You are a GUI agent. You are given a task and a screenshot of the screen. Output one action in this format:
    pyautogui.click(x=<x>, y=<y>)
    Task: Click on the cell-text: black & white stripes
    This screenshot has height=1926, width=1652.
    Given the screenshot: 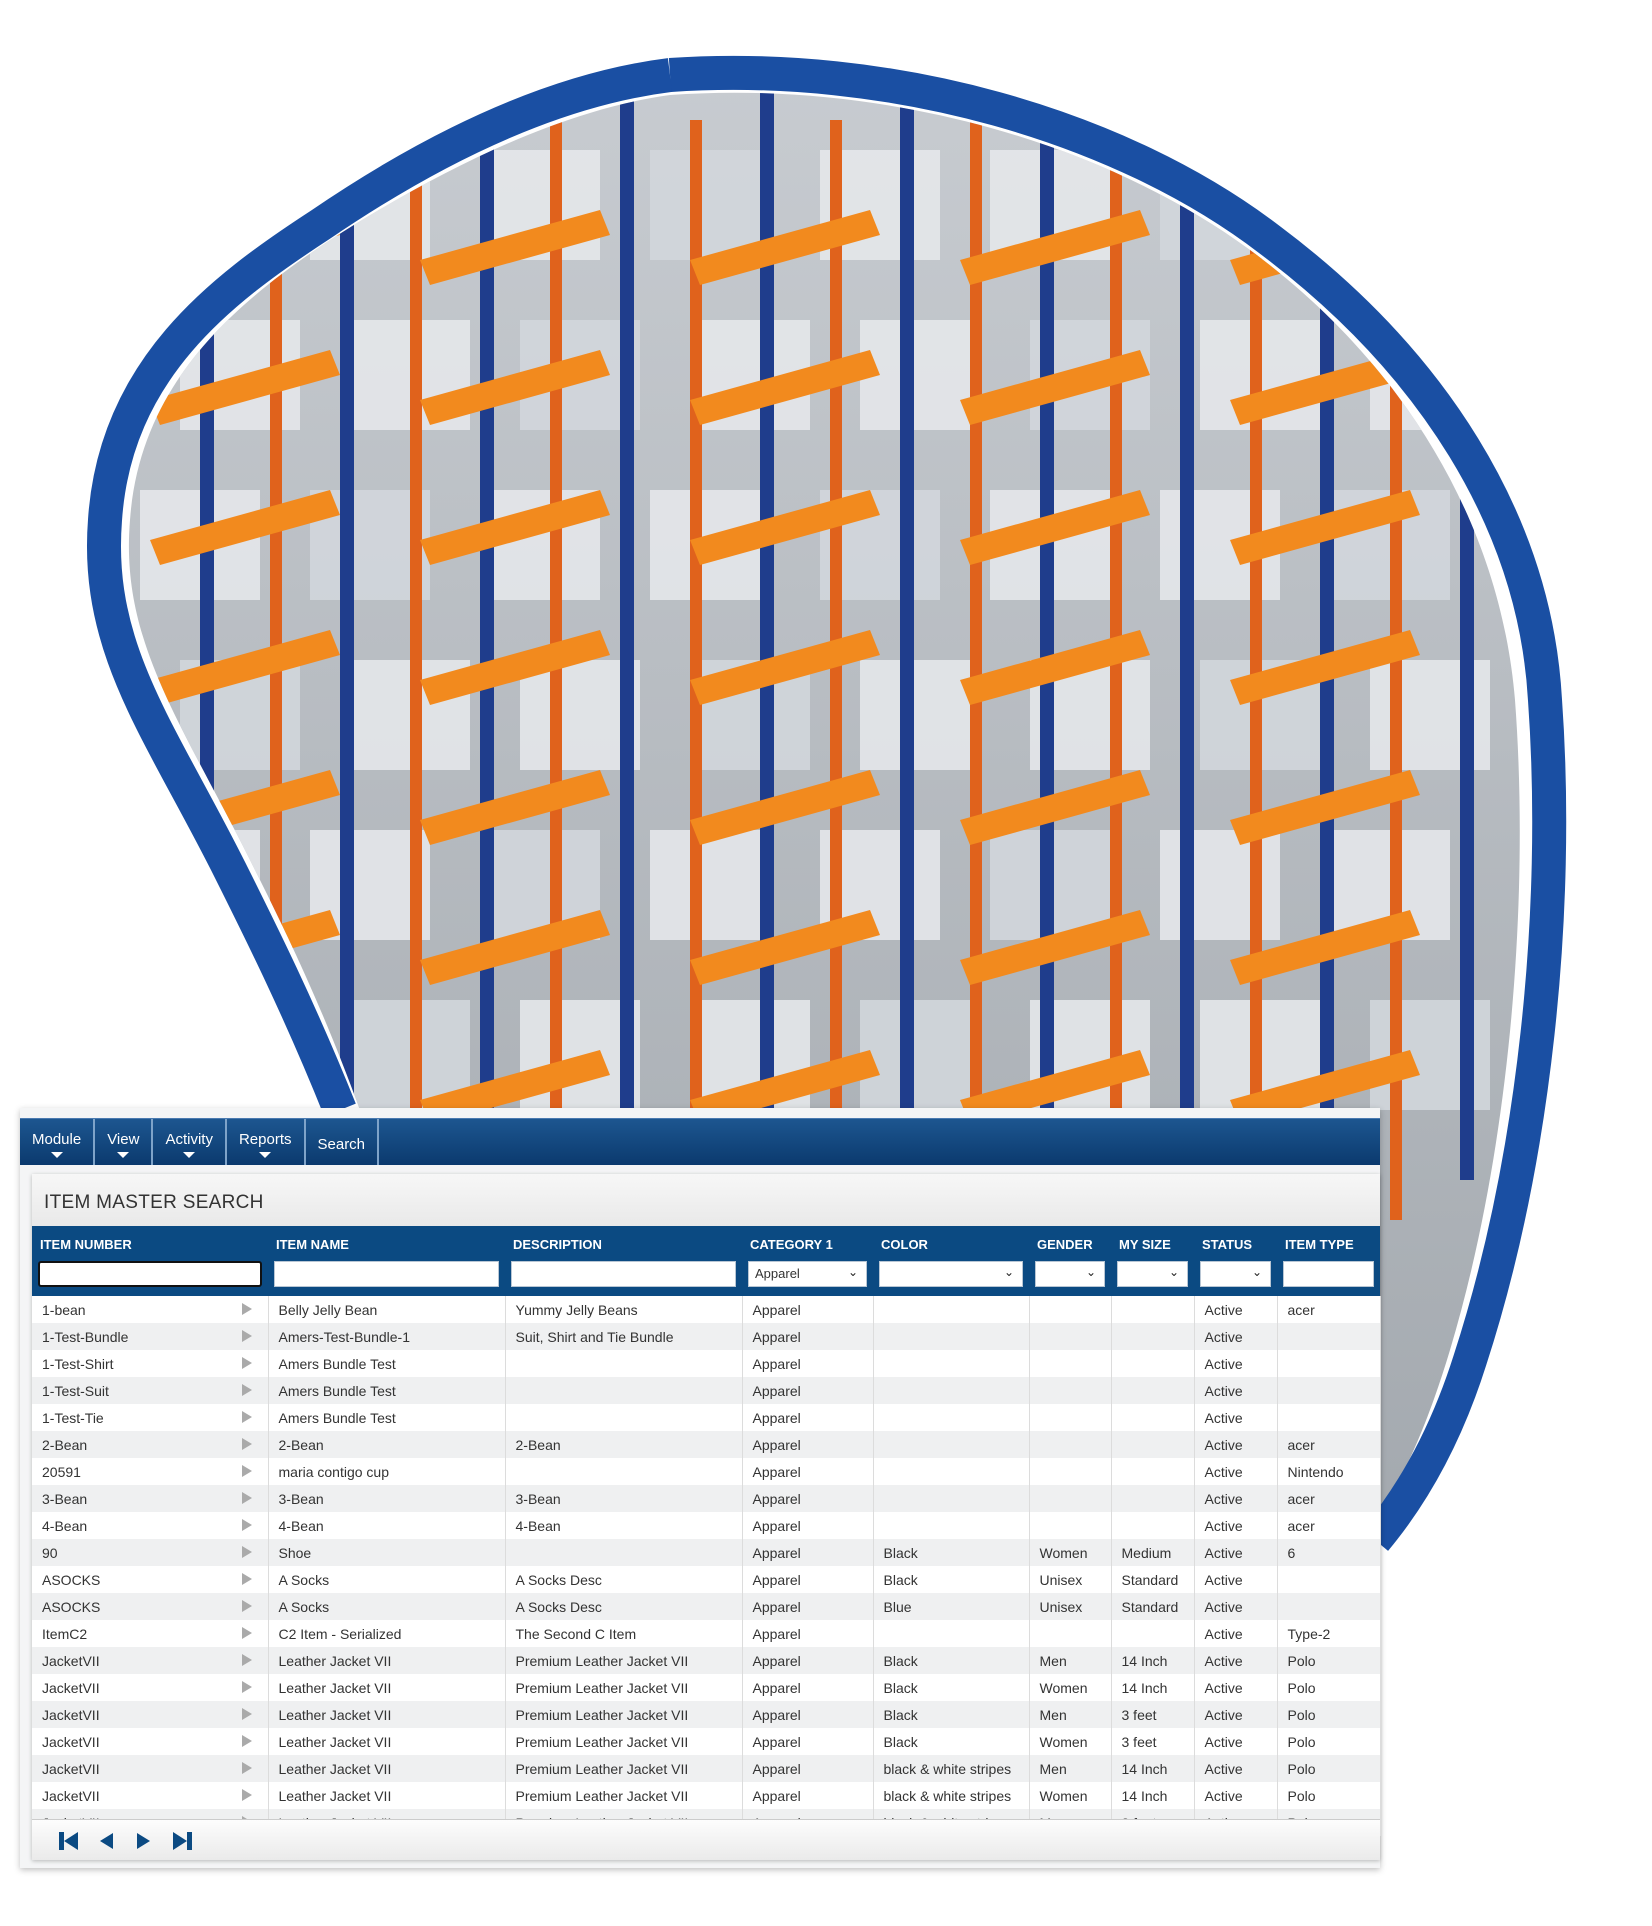 What is the action you would take?
    pyautogui.click(x=947, y=1768)
    